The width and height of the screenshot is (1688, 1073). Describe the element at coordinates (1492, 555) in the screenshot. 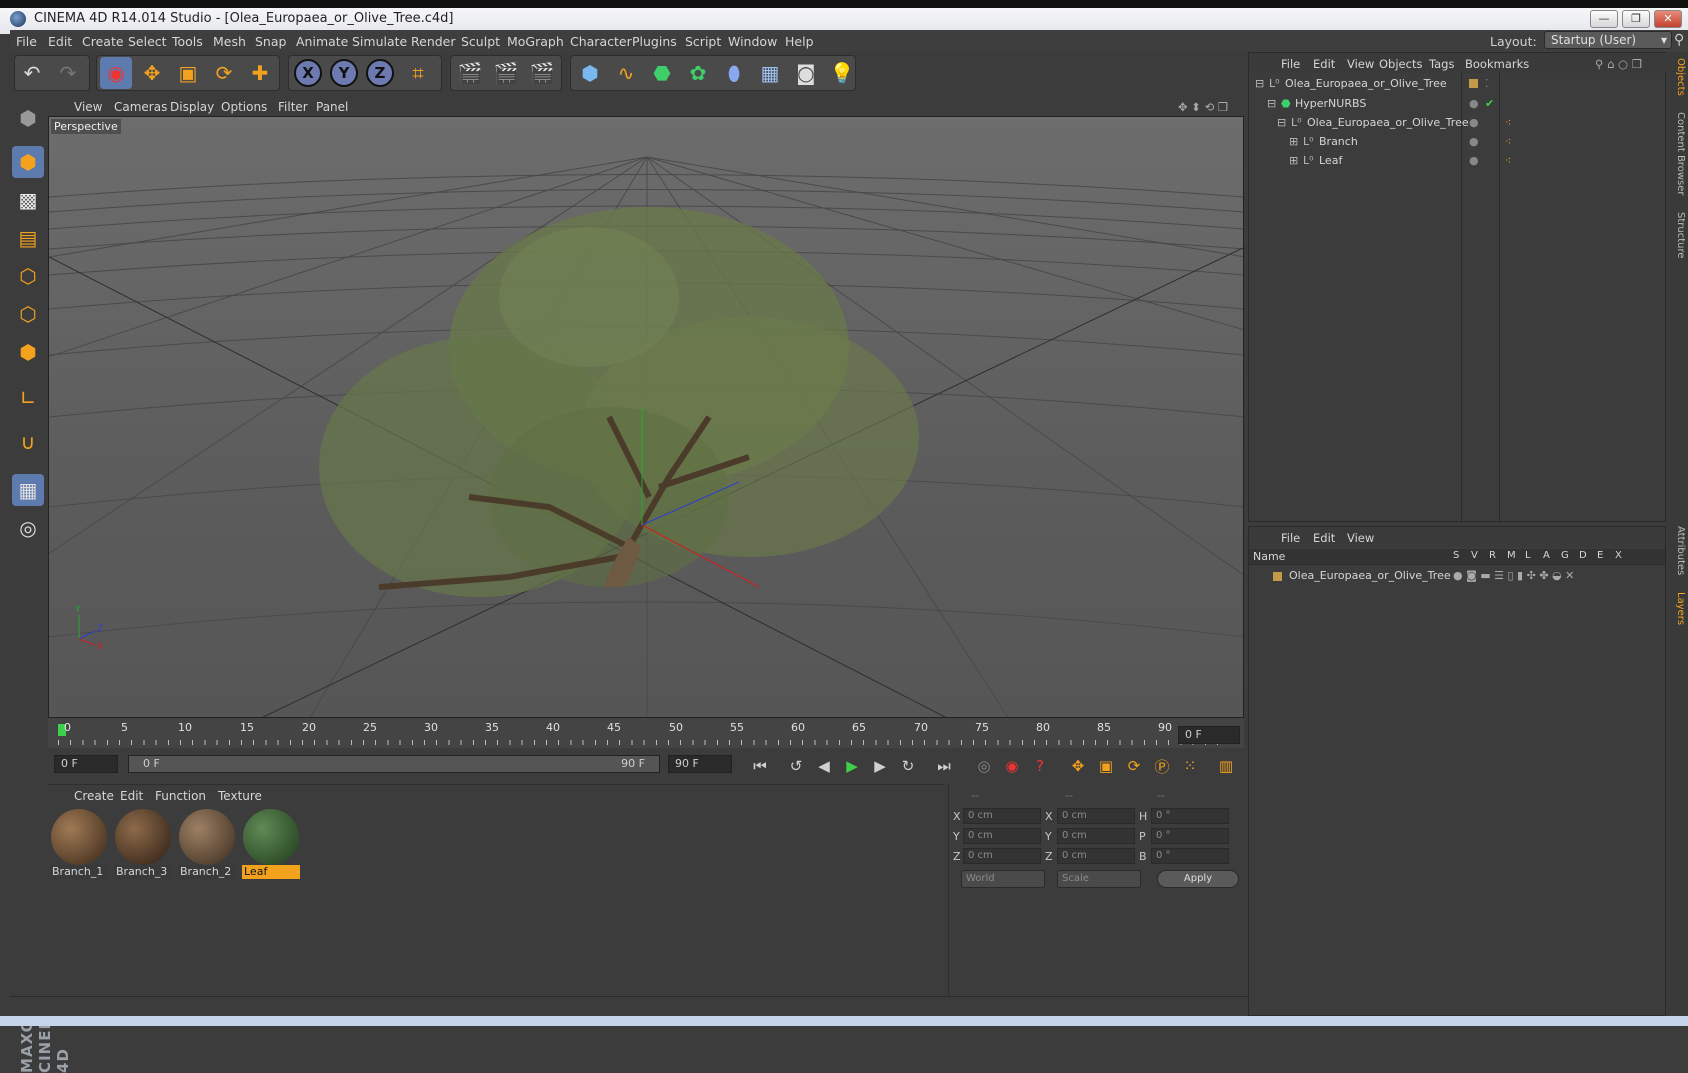

I see `render-column-header: R` at that location.